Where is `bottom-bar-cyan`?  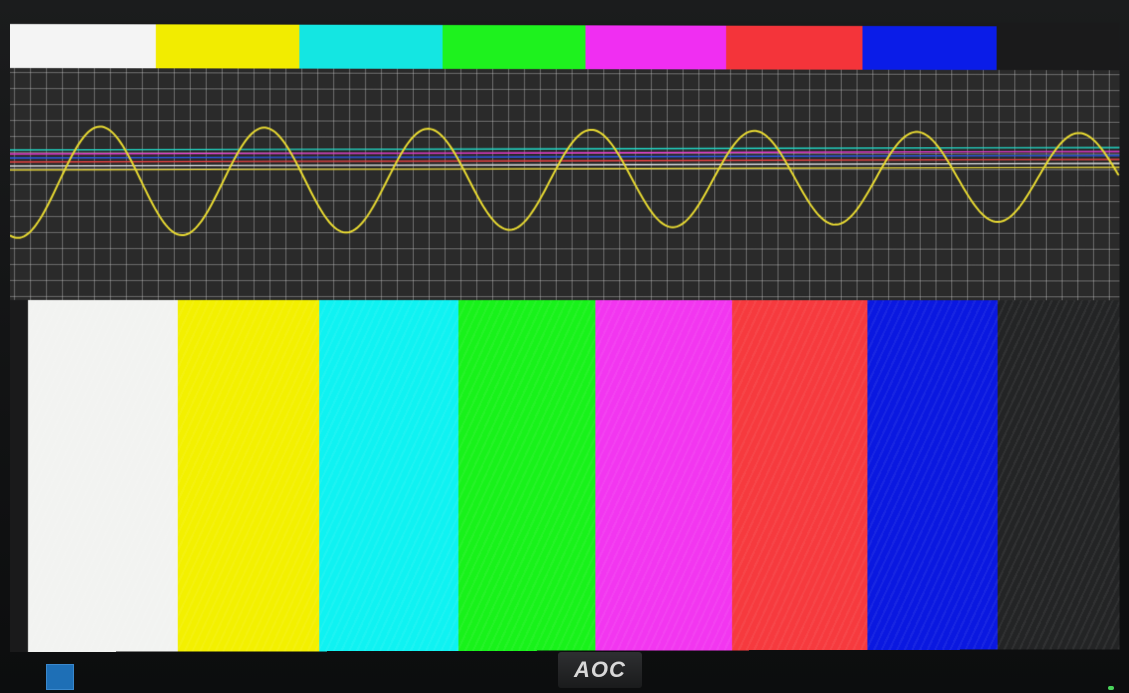
bottom-bar-cyan is located at coordinates (389, 476).